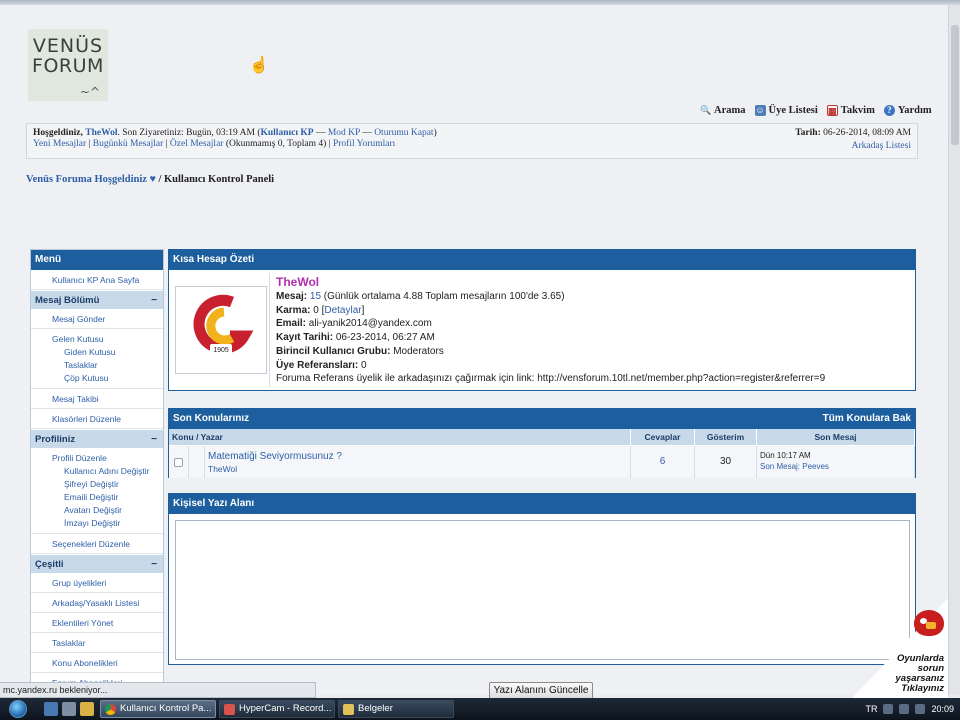 This screenshot has width=960, height=720. What do you see at coordinates (197, 144) in the screenshot?
I see `private-messages-link: Özel Mesajlar` at bounding box center [197, 144].